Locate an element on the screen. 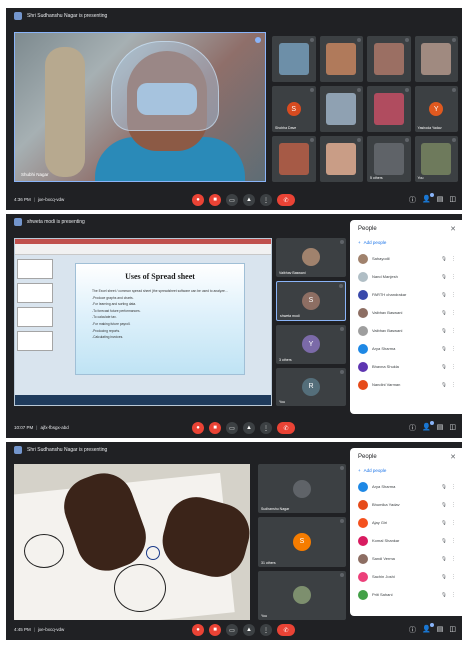 The height and width of the screenshot is (645, 465). main-video-tile is located at coordinates (132, 542).